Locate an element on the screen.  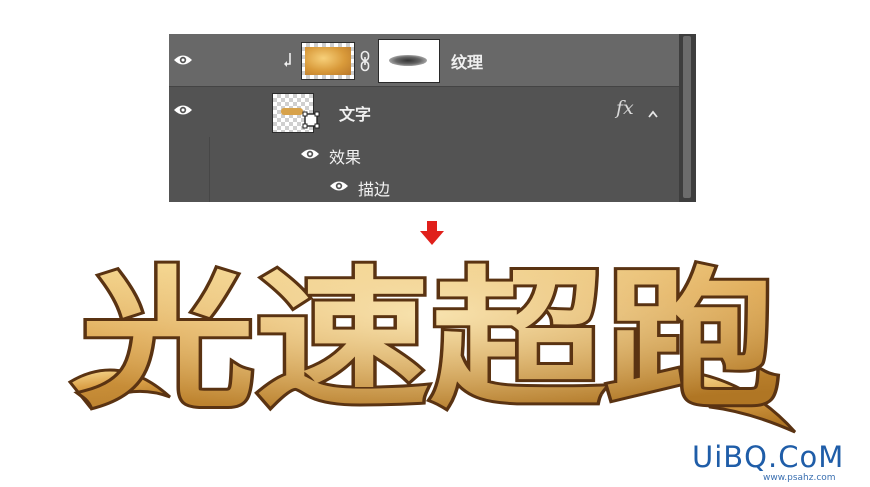
scrollbar-thumb is located at coordinates (687, 117).